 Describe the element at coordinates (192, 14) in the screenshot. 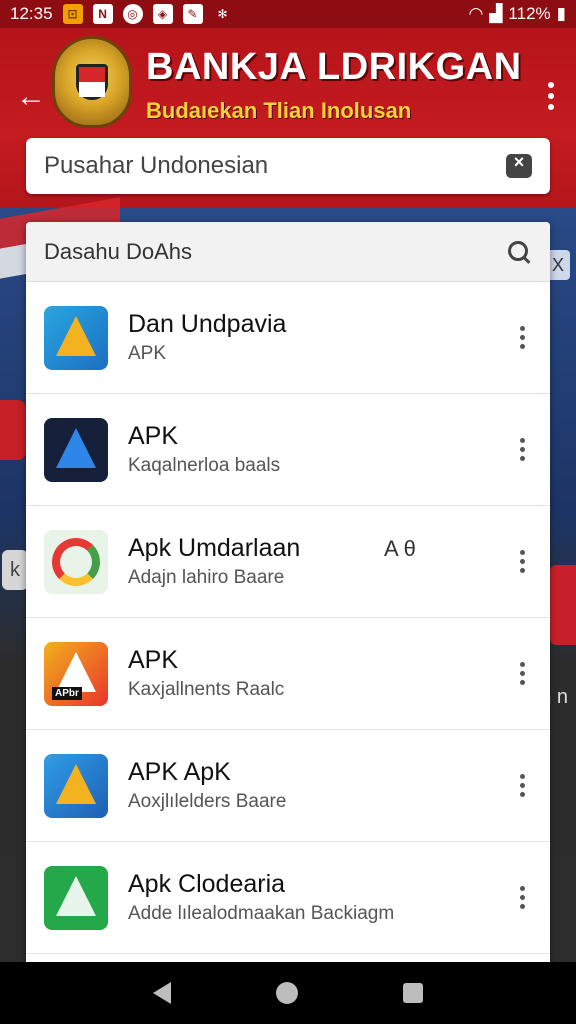

I see `notification-edit-icon: ✎` at that location.